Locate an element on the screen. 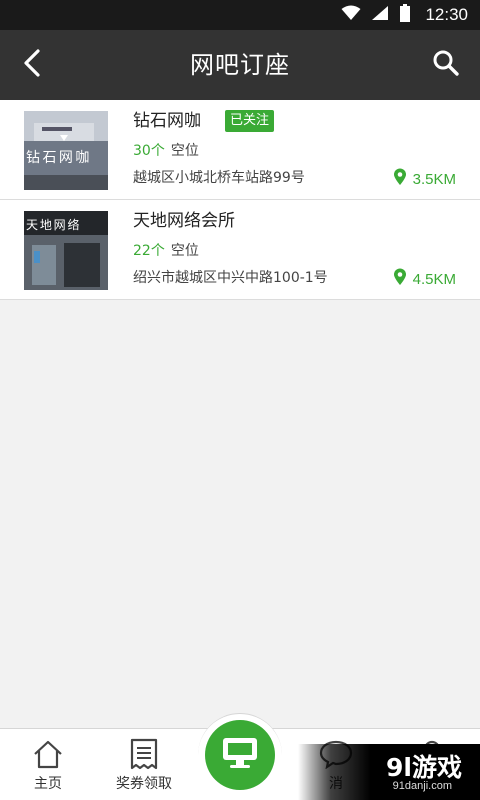 This screenshot has height=800, width=480. search-button is located at coordinates (446, 65).